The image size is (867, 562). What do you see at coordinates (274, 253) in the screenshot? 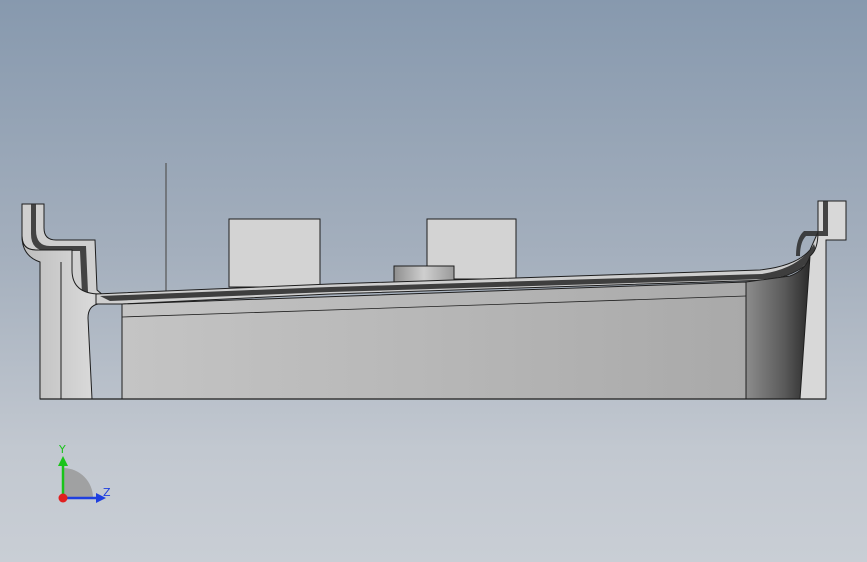
I see `rear-block-left` at bounding box center [274, 253].